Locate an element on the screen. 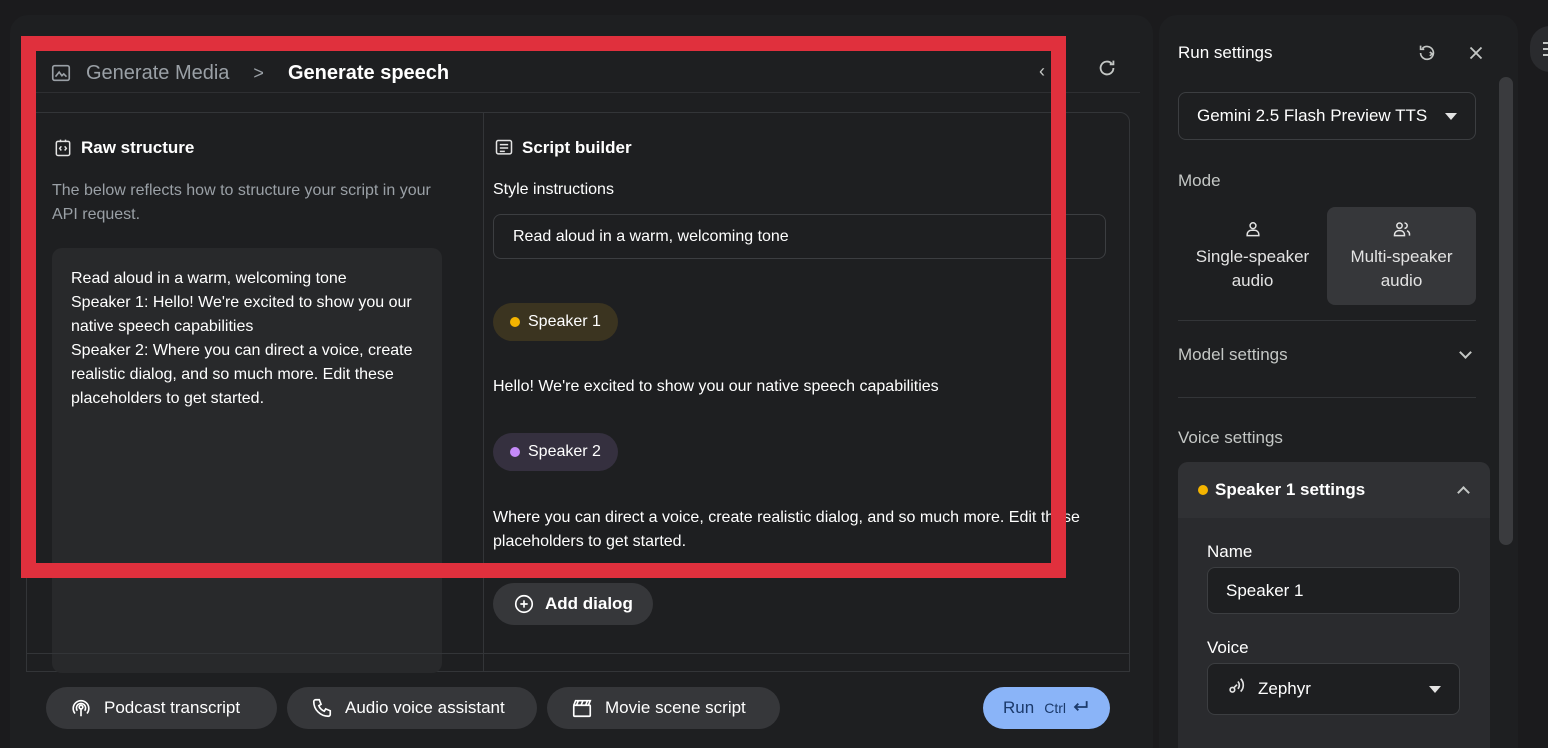 Image resolution: width=1548 pixels, height=748 pixels. model-settings-label: Model settings is located at coordinates (1233, 354).